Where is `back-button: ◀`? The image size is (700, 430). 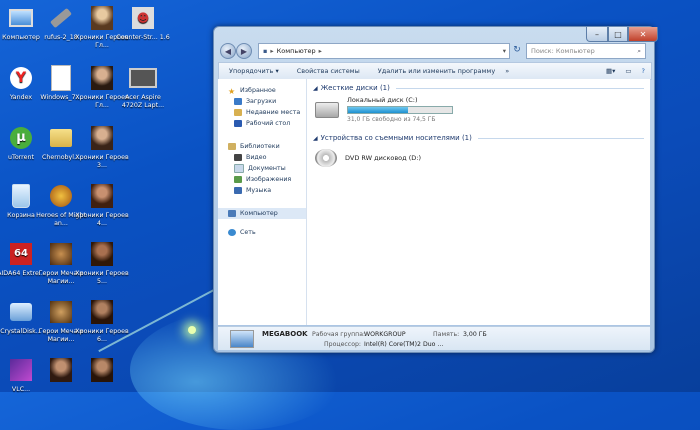
back-button: ◀ is located at coordinates (228, 51).